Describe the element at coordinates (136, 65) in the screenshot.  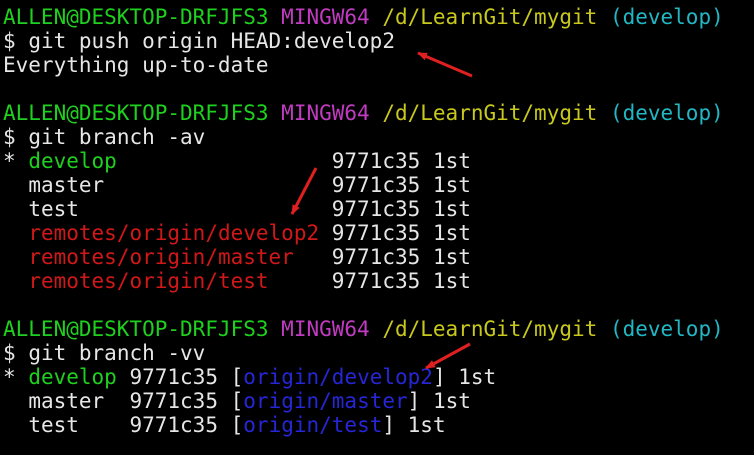
I see `output-line: Everything up-to-date` at that location.